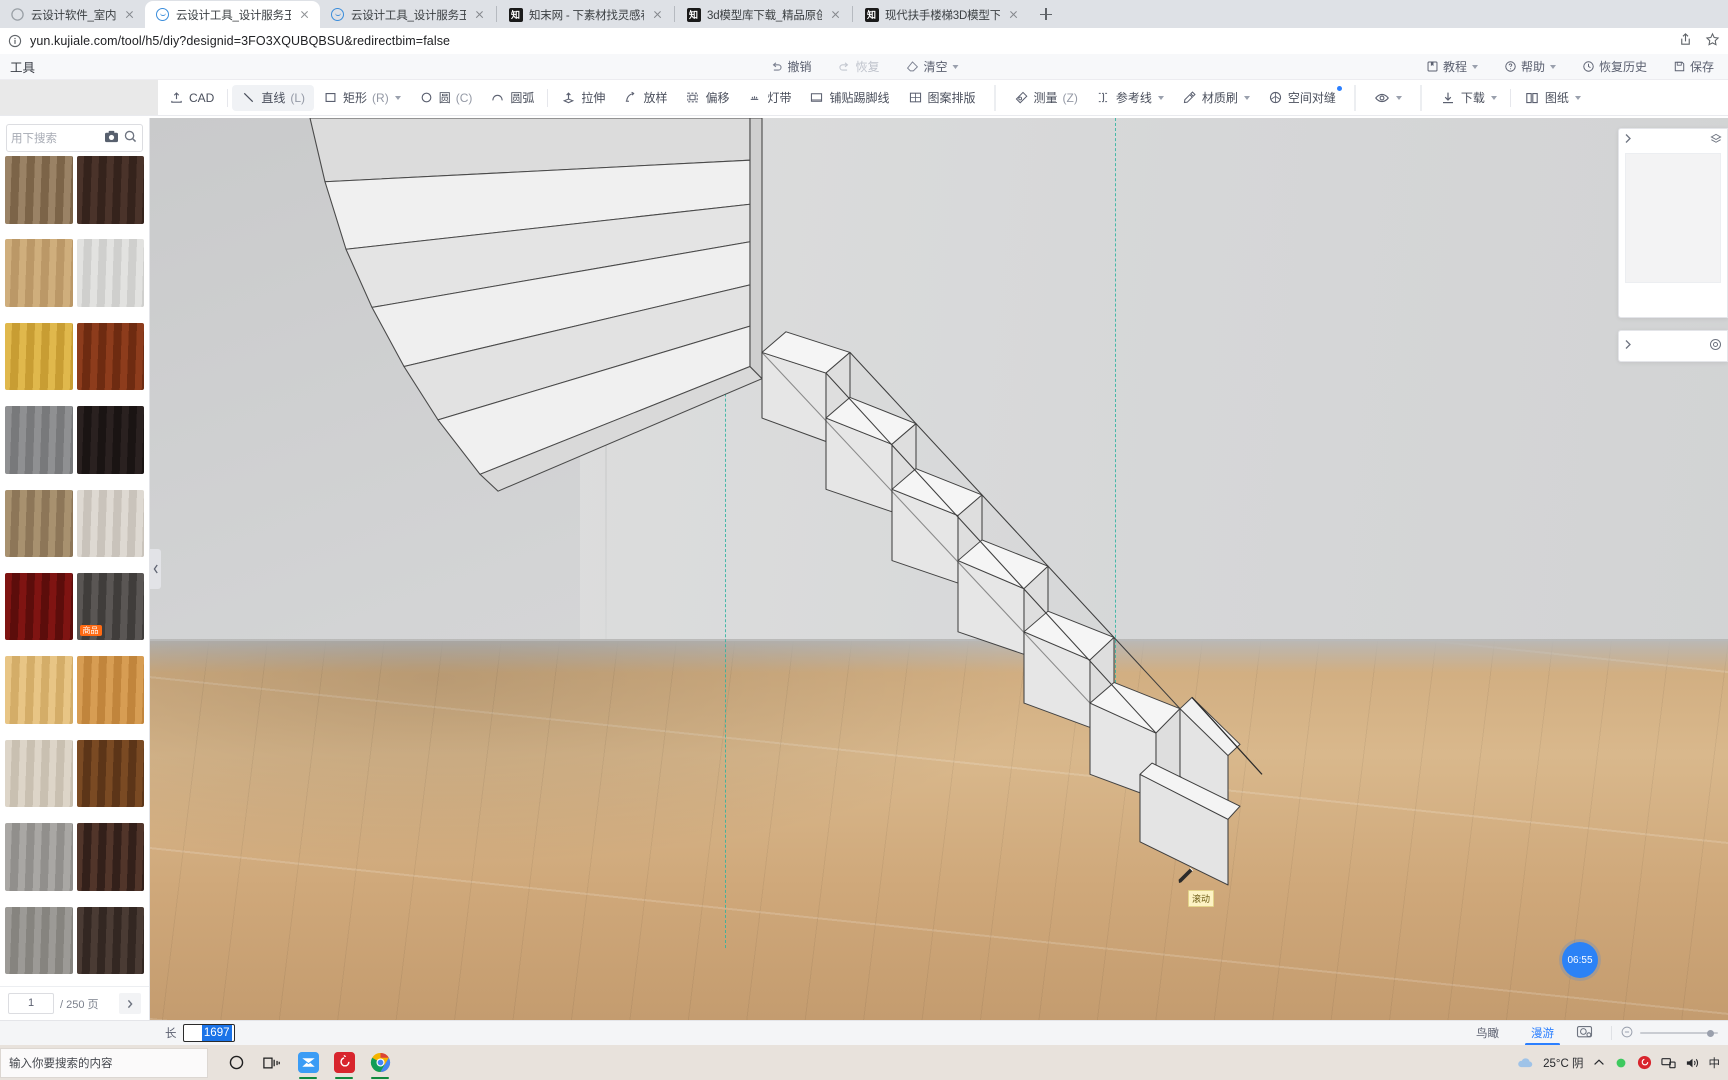 This screenshot has width=1728, height=1080. Describe the element at coordinates (1584, 1033) in the screenshot. I see `snapshot-icon` at that location.